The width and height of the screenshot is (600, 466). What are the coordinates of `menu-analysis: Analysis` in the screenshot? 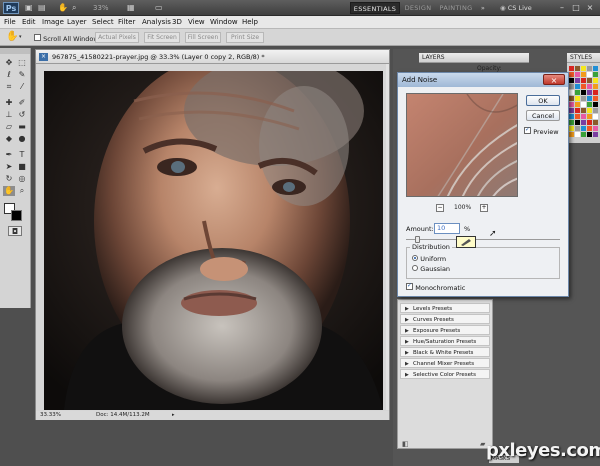 It's located at (156, 22).